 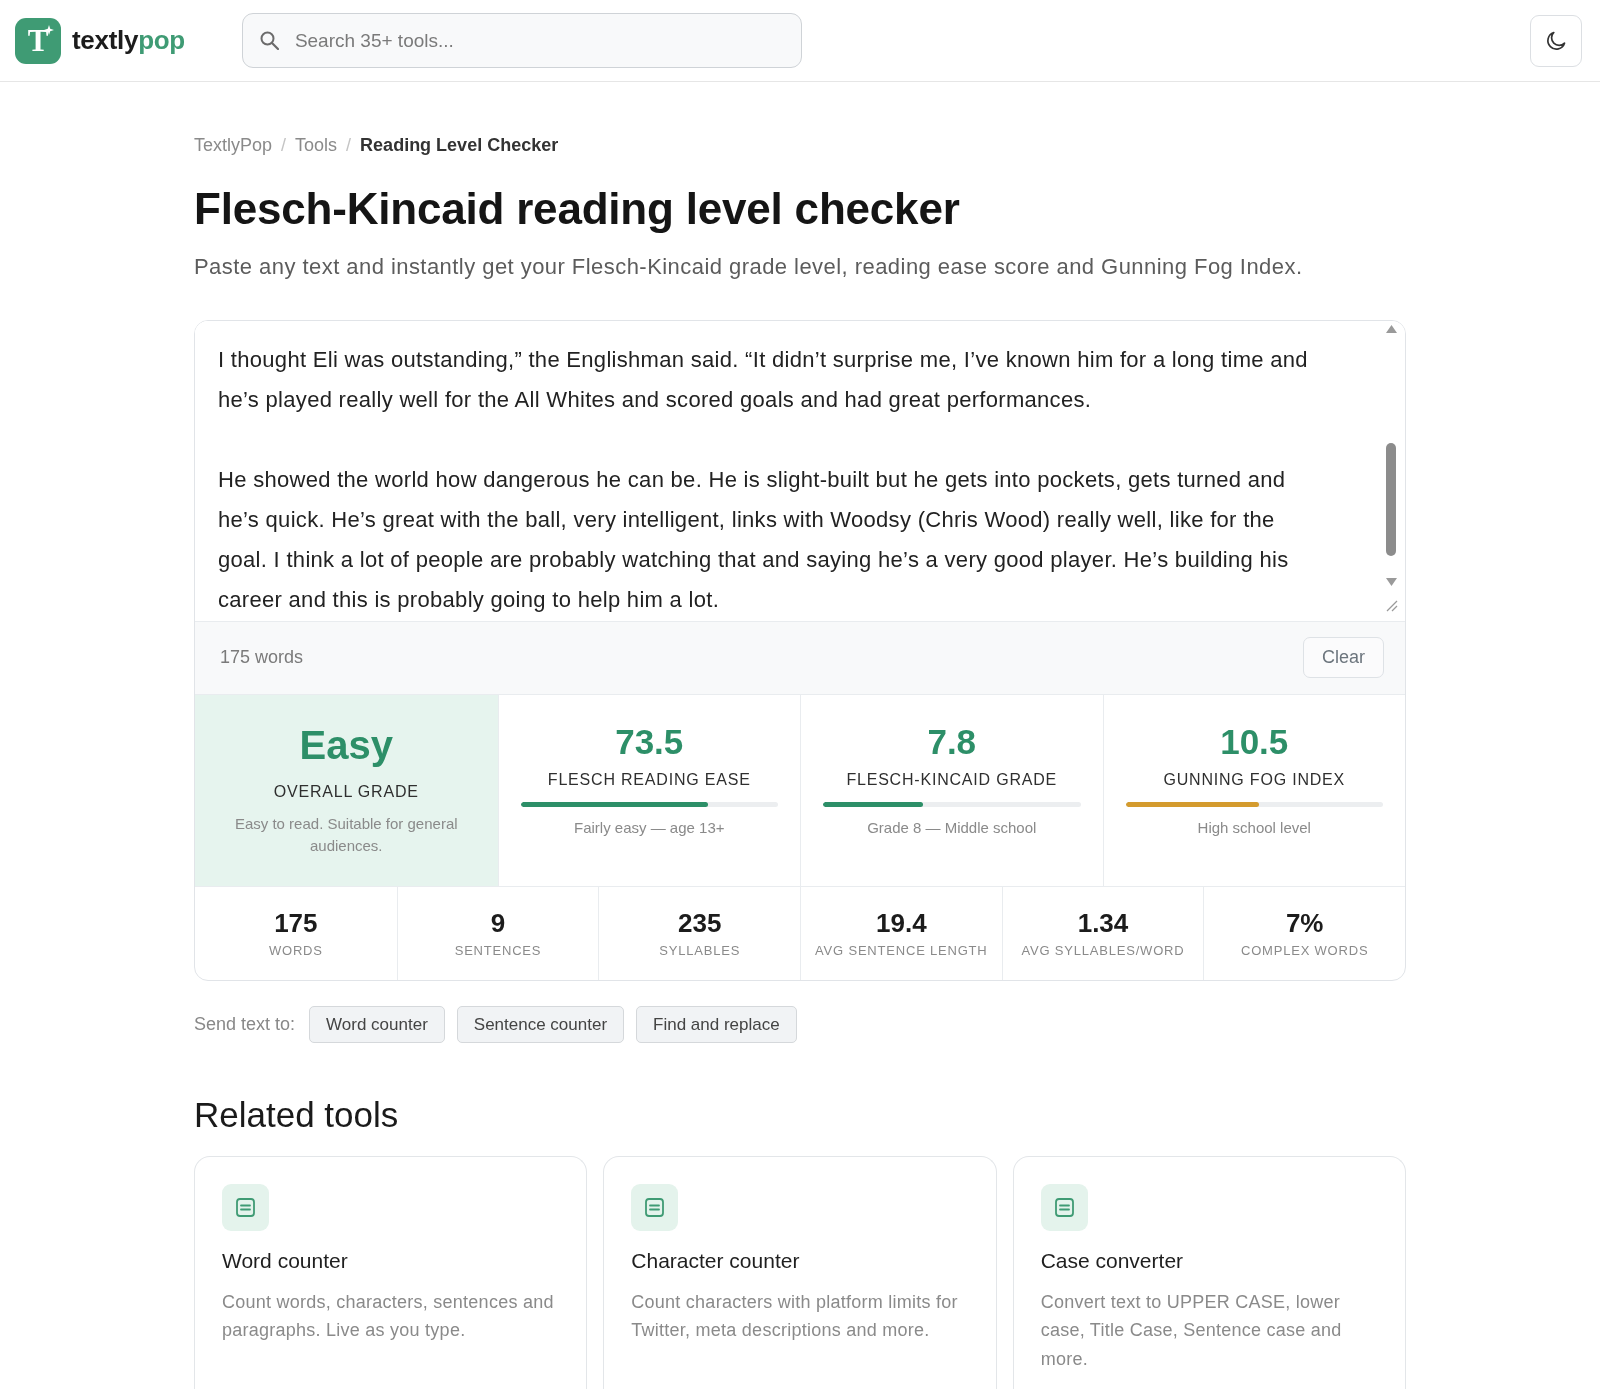 I want to click on send-to-button: Word counter, so click(x=377, y=1024).